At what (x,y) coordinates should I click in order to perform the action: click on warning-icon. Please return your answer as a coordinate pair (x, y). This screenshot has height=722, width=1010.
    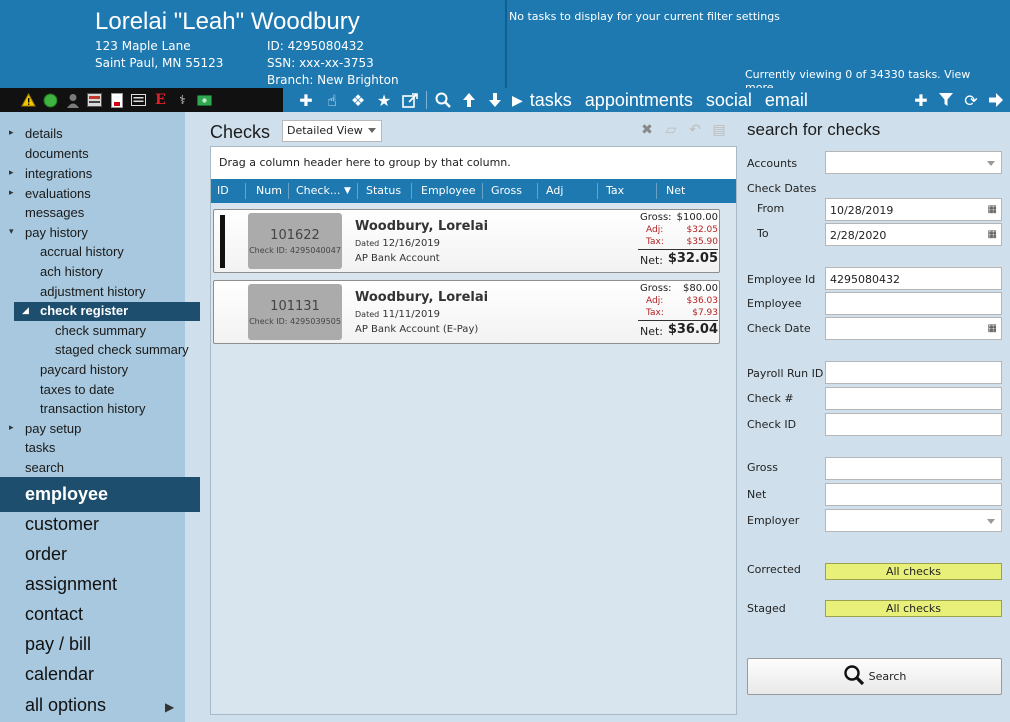
    Looking at the image, I should click on (28, 100).